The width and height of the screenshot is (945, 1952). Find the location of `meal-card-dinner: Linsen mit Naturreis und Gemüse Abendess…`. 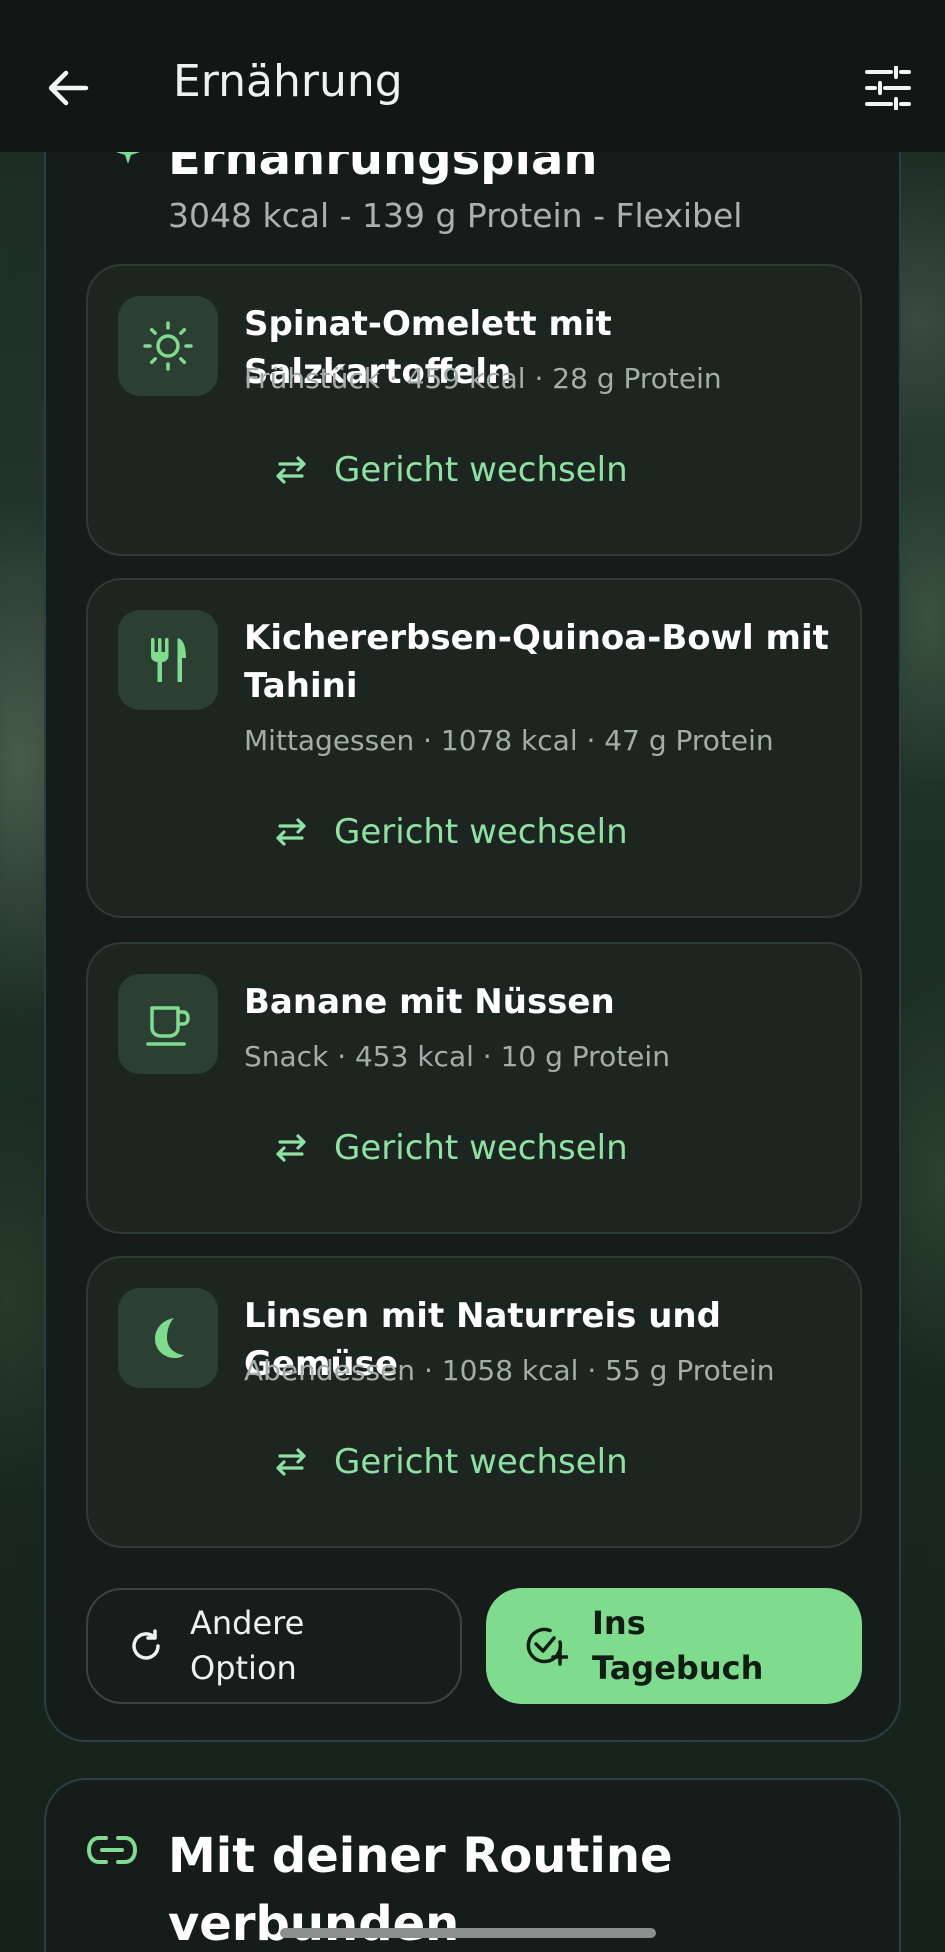

meal-card-dinner: Linsen mit Naturreis und Gemüse Abendess… is located at coordinates (474, 1402).